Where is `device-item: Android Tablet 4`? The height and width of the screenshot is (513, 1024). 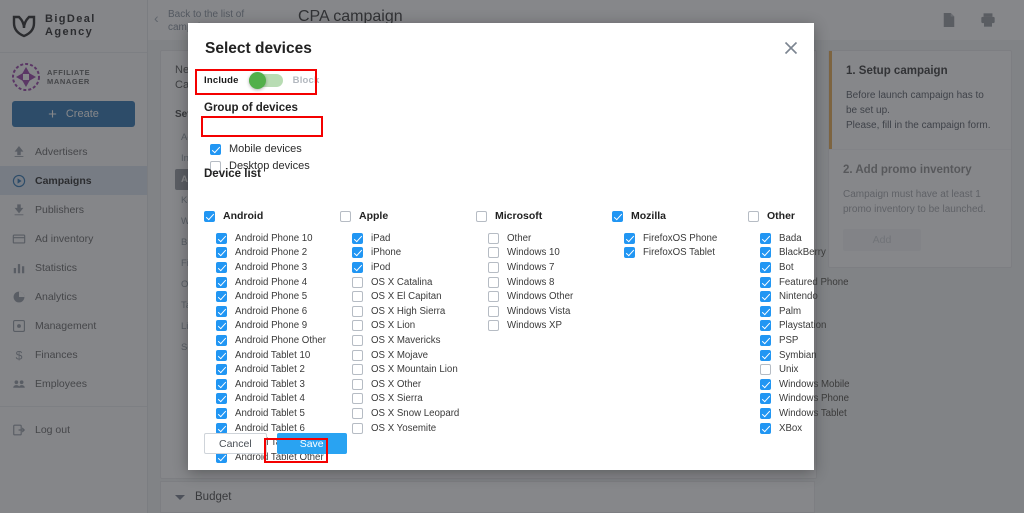 device-item: Android Tablet 4 is located at coordinates (278, 399).